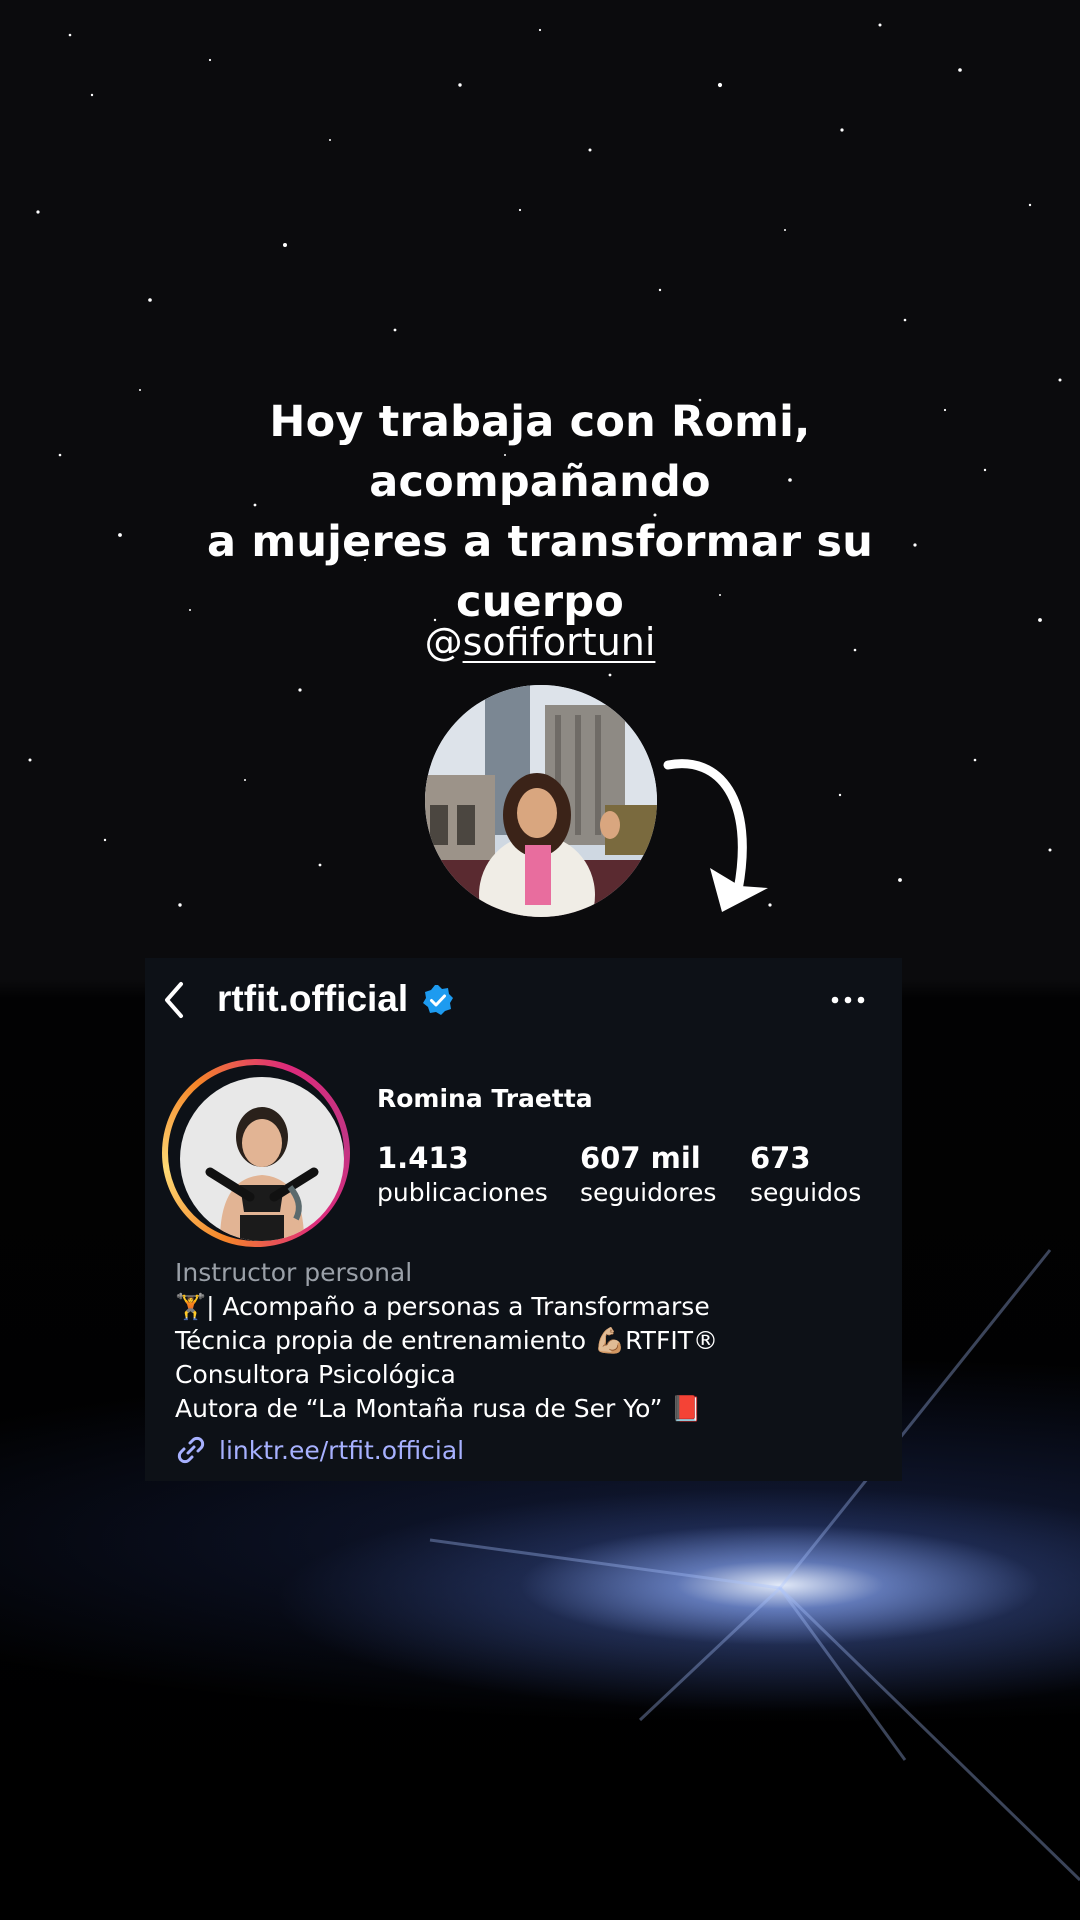 This screenshot has width=1080, height=1920. Describe the element at coordinates (191, 1450) in the screenshot. I see `link-icon` at that location.